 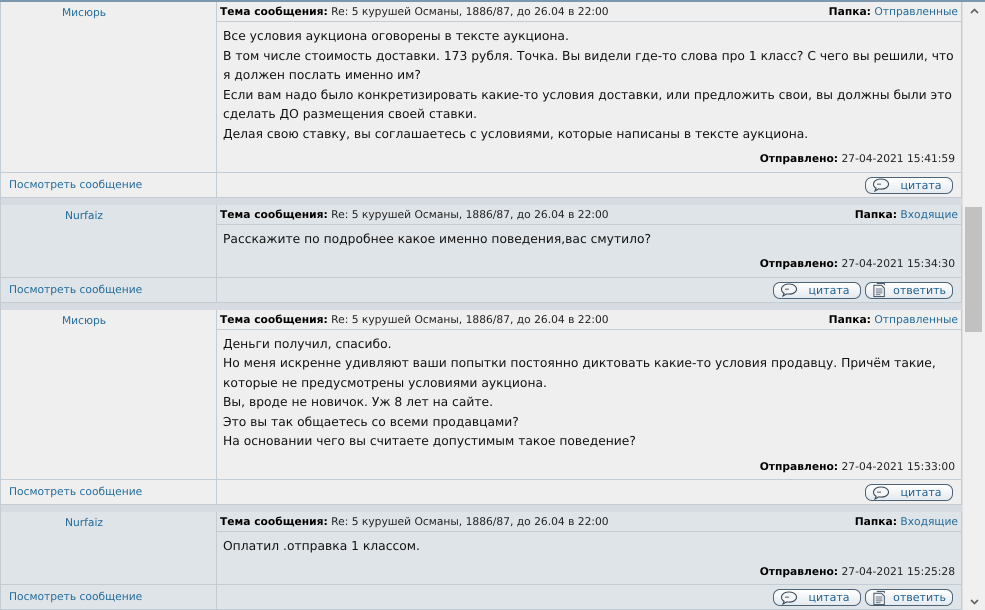 I want to click on message-text: Оплатил .отправка 1 классом., so click(x=322, y=546).